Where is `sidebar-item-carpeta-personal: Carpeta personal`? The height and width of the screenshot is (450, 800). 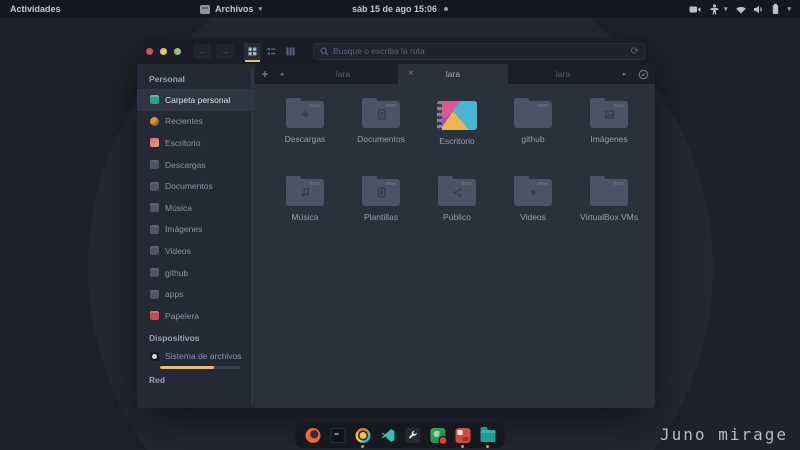
sidebar-item-carpeta-personal: Carpeta personal is located at coordinates (196, 100).